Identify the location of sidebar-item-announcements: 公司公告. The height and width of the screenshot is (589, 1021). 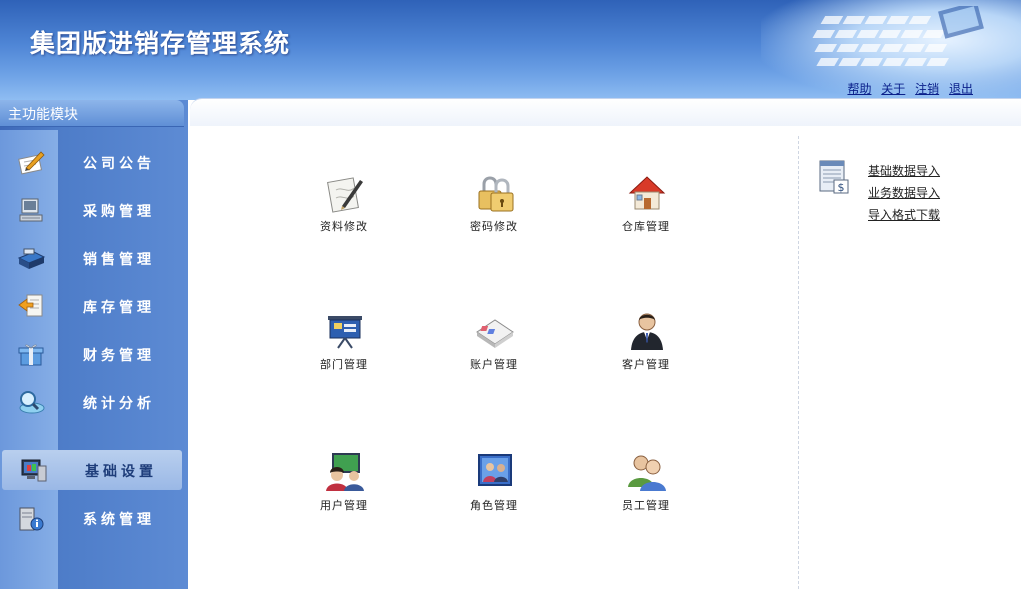
(92, 162).